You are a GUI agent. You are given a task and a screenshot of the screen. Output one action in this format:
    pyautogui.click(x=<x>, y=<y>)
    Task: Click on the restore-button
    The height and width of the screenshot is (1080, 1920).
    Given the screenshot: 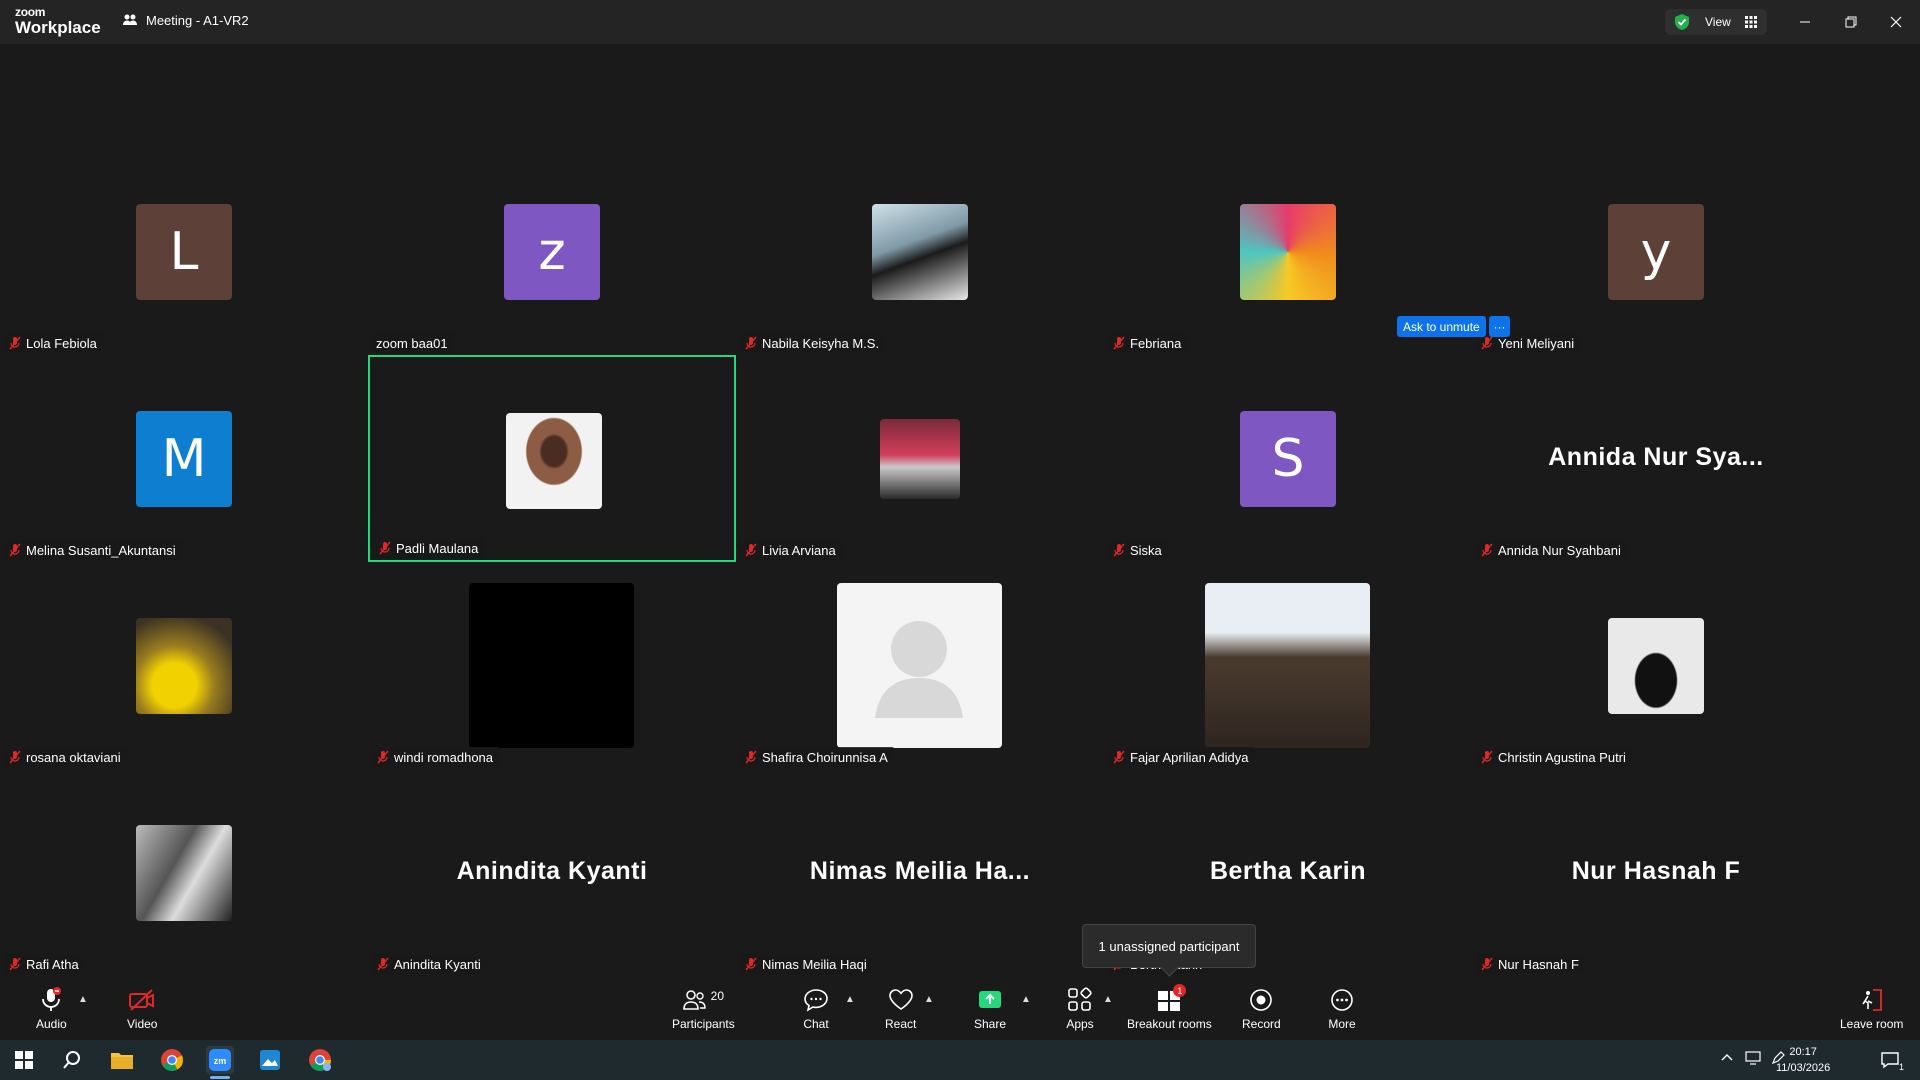 What is the action you would take?
    pyautogui.click(x=1851, y=22)
    